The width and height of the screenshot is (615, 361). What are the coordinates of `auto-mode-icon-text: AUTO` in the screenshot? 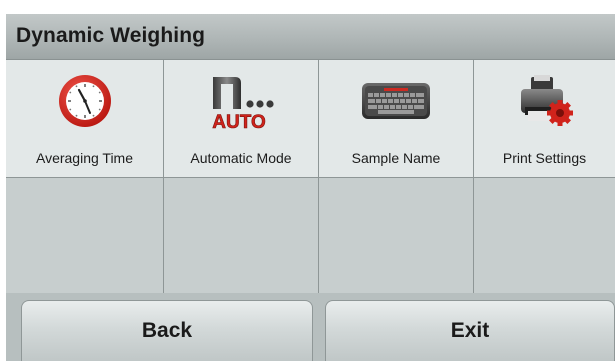 It's located at (238, 121).